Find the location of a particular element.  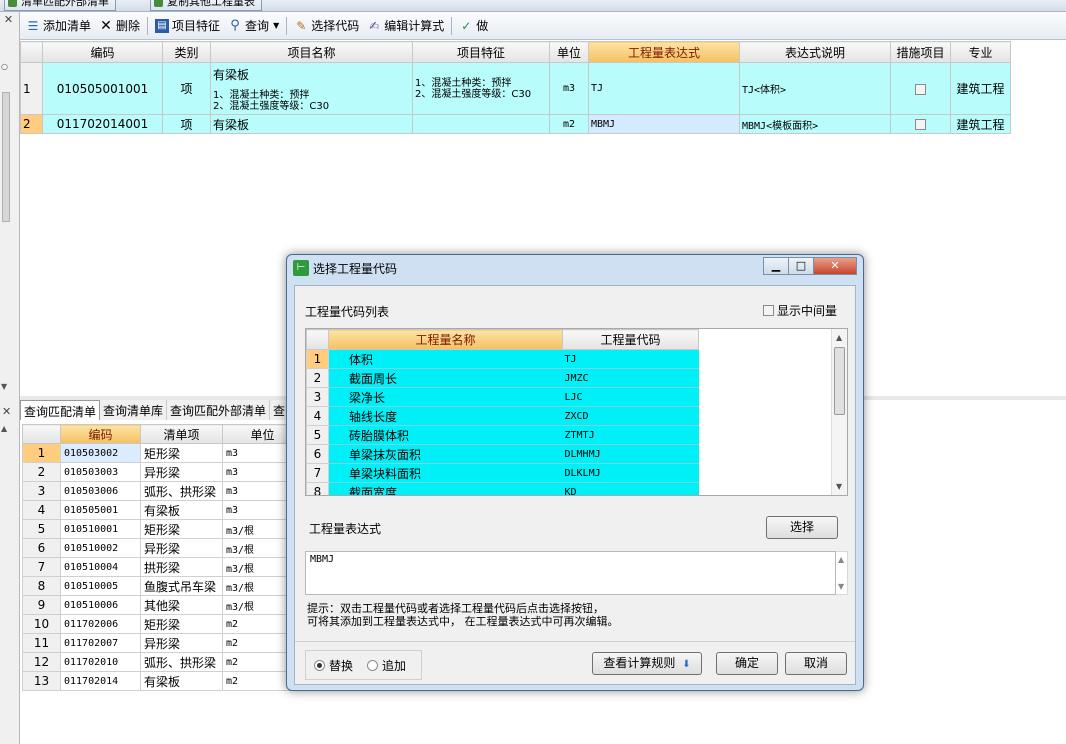

row-number: 8 is located at coordinates (41, 586).